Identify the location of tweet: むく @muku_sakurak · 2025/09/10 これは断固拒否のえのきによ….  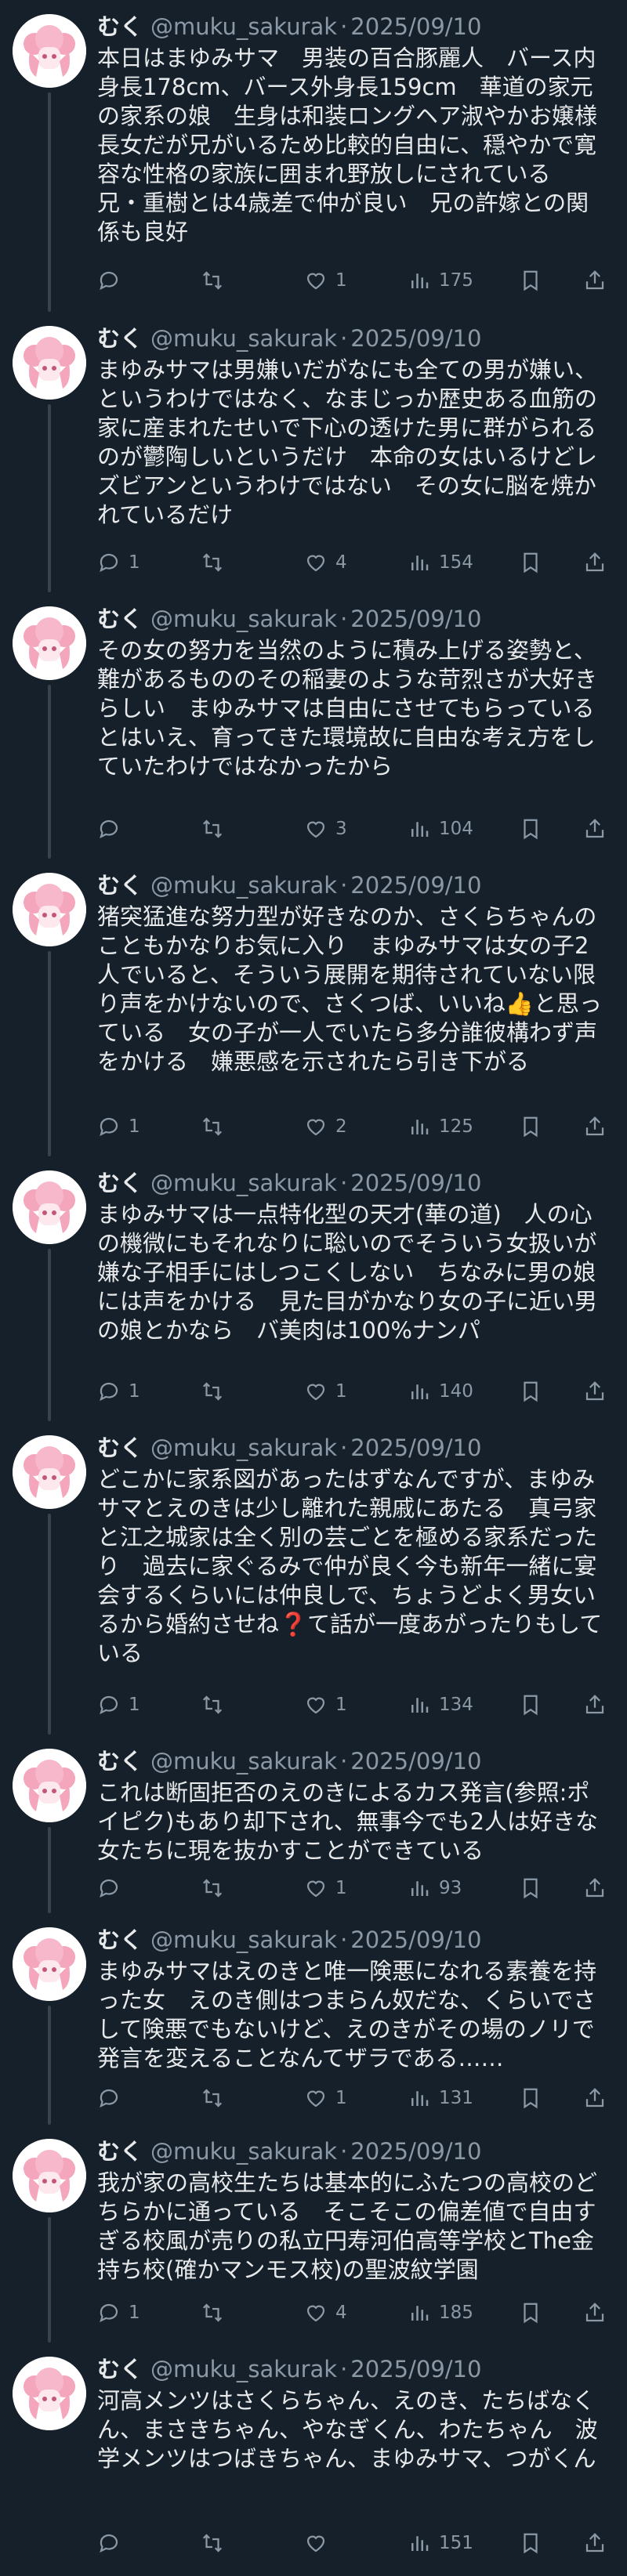
(313, 1824).